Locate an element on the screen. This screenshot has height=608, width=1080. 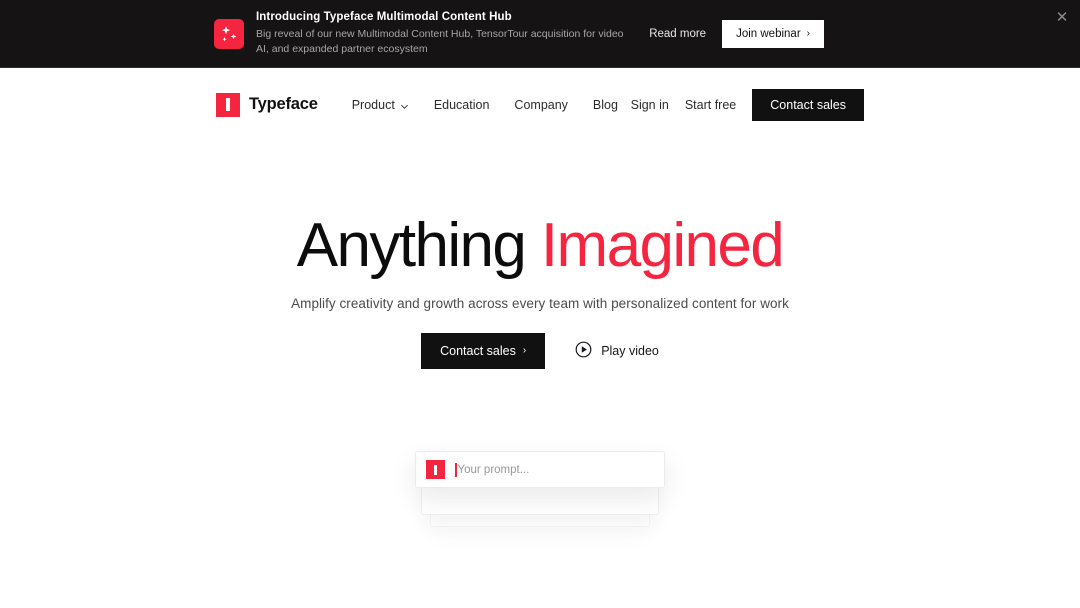
contact-sales-hero-button: Contact sales › is located at coordinates (483, 351).